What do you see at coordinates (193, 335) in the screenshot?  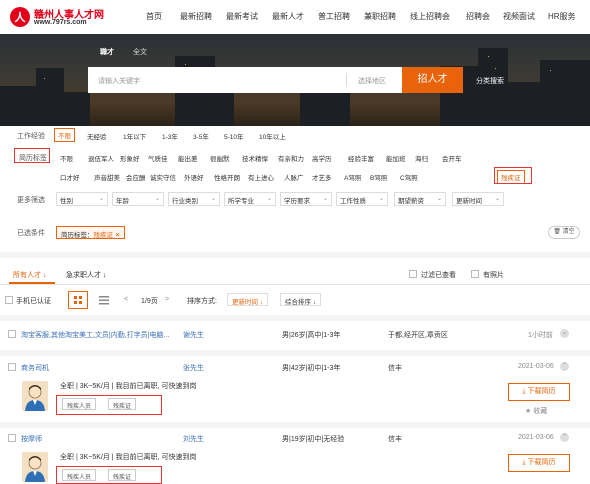 I see `candidate-name: 谢先生` at bounding box center [193, 335].